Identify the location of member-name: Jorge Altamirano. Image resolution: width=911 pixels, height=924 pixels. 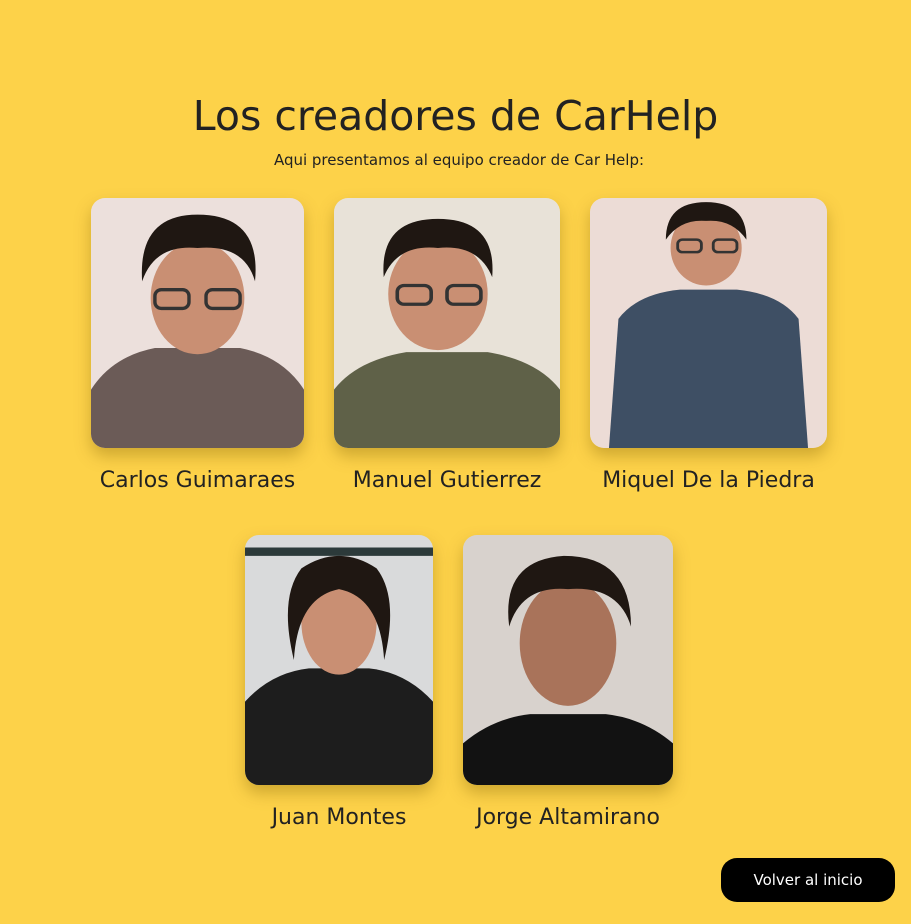
(568, 817).